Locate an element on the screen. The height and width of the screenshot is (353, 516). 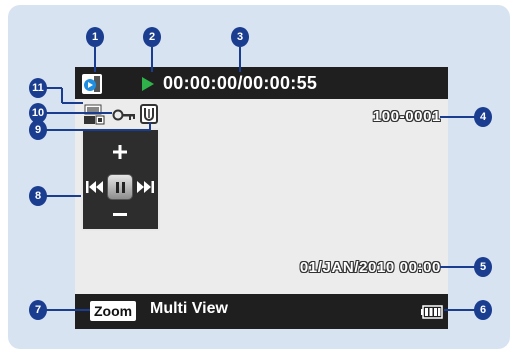
playback-mode-icon is located at coordinates (92, 84).